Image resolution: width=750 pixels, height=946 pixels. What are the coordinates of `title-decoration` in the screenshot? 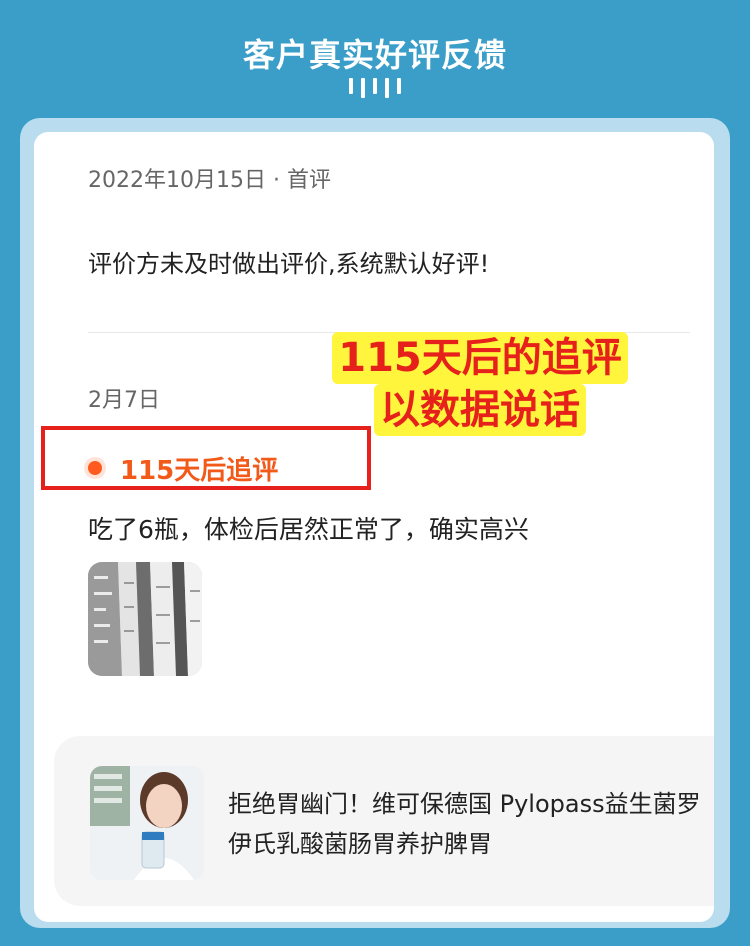 It's located at (375, 88).